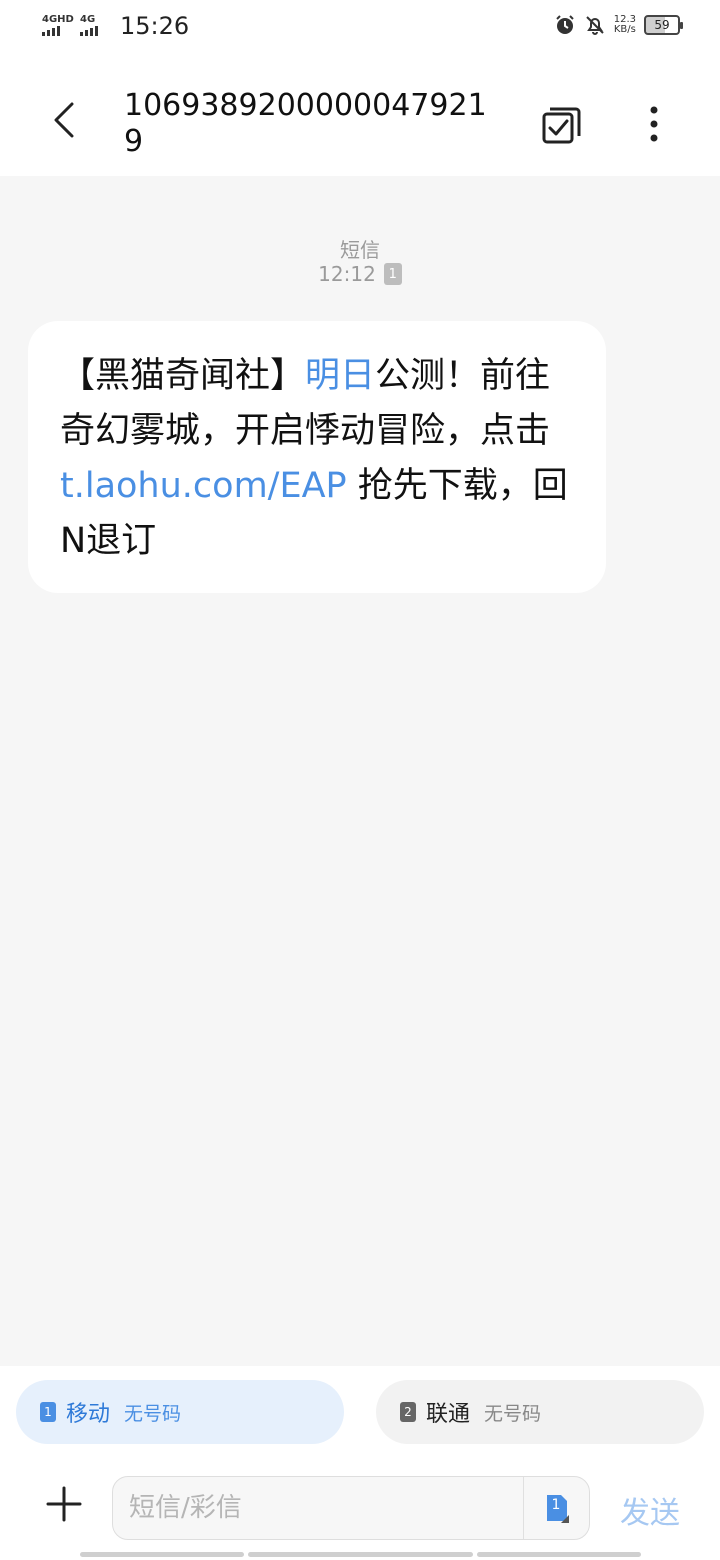  Describe the element at coordinates (360, 250) in the screenshot. I see `conversation-type-label: 短信` at that location.